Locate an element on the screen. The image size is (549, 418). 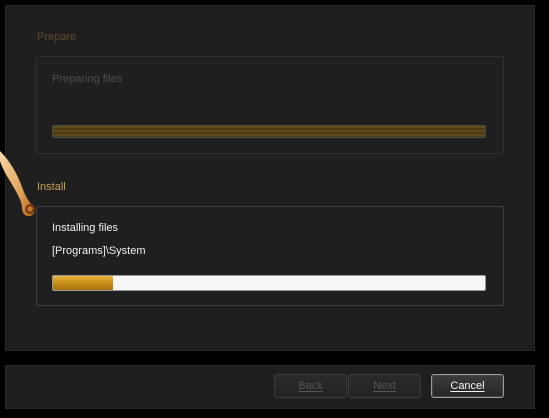
prepare-progress-bar is located at coordinates (269, 131).